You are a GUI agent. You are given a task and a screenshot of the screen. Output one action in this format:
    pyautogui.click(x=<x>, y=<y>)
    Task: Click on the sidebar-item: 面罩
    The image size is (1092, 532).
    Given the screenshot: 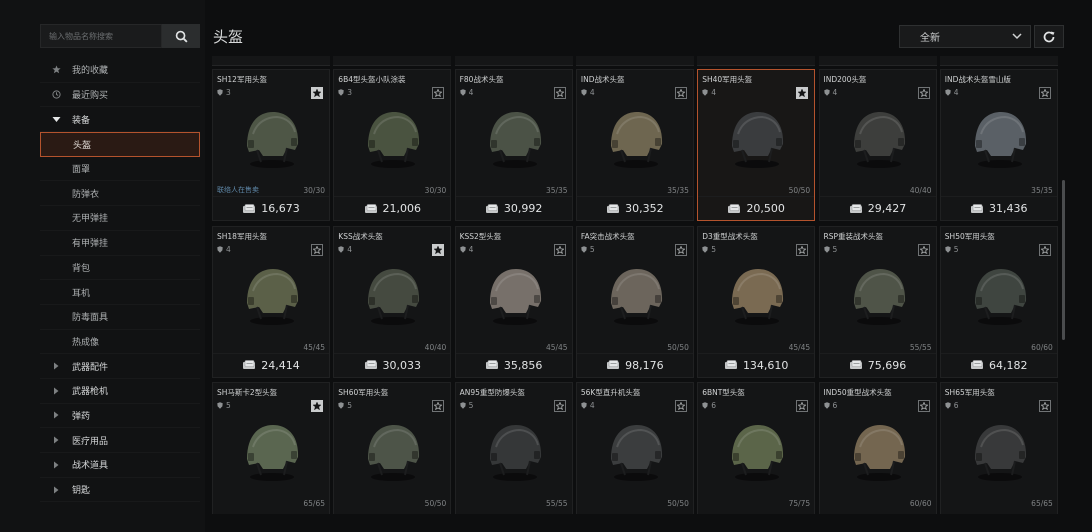 What is the action you would take?
    pyautogui.click(x=120, y=169)
    